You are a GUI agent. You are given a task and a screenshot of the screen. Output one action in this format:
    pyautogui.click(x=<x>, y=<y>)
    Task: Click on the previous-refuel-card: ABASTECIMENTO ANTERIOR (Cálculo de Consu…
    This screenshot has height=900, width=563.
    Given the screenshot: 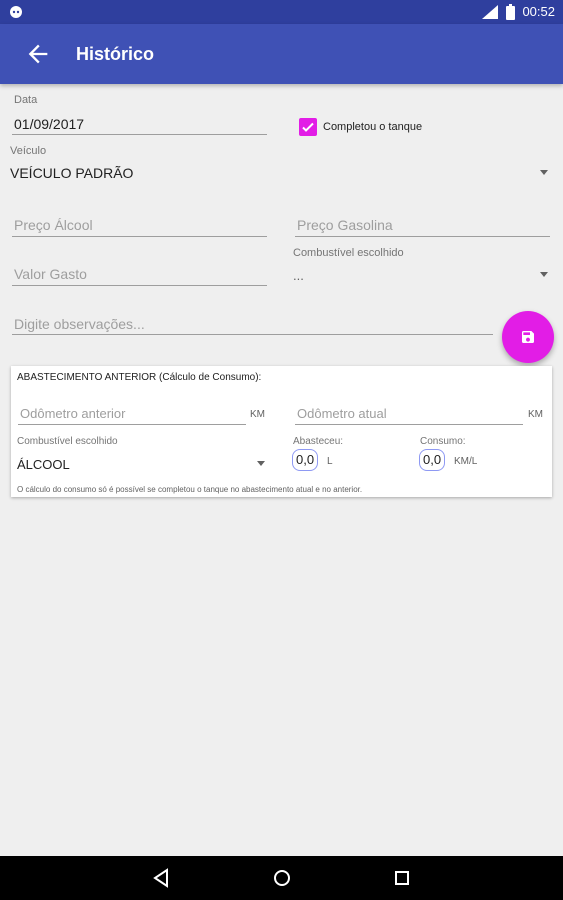 What is the action you would take?
    pyautogui.click(x=281, y=431)
    